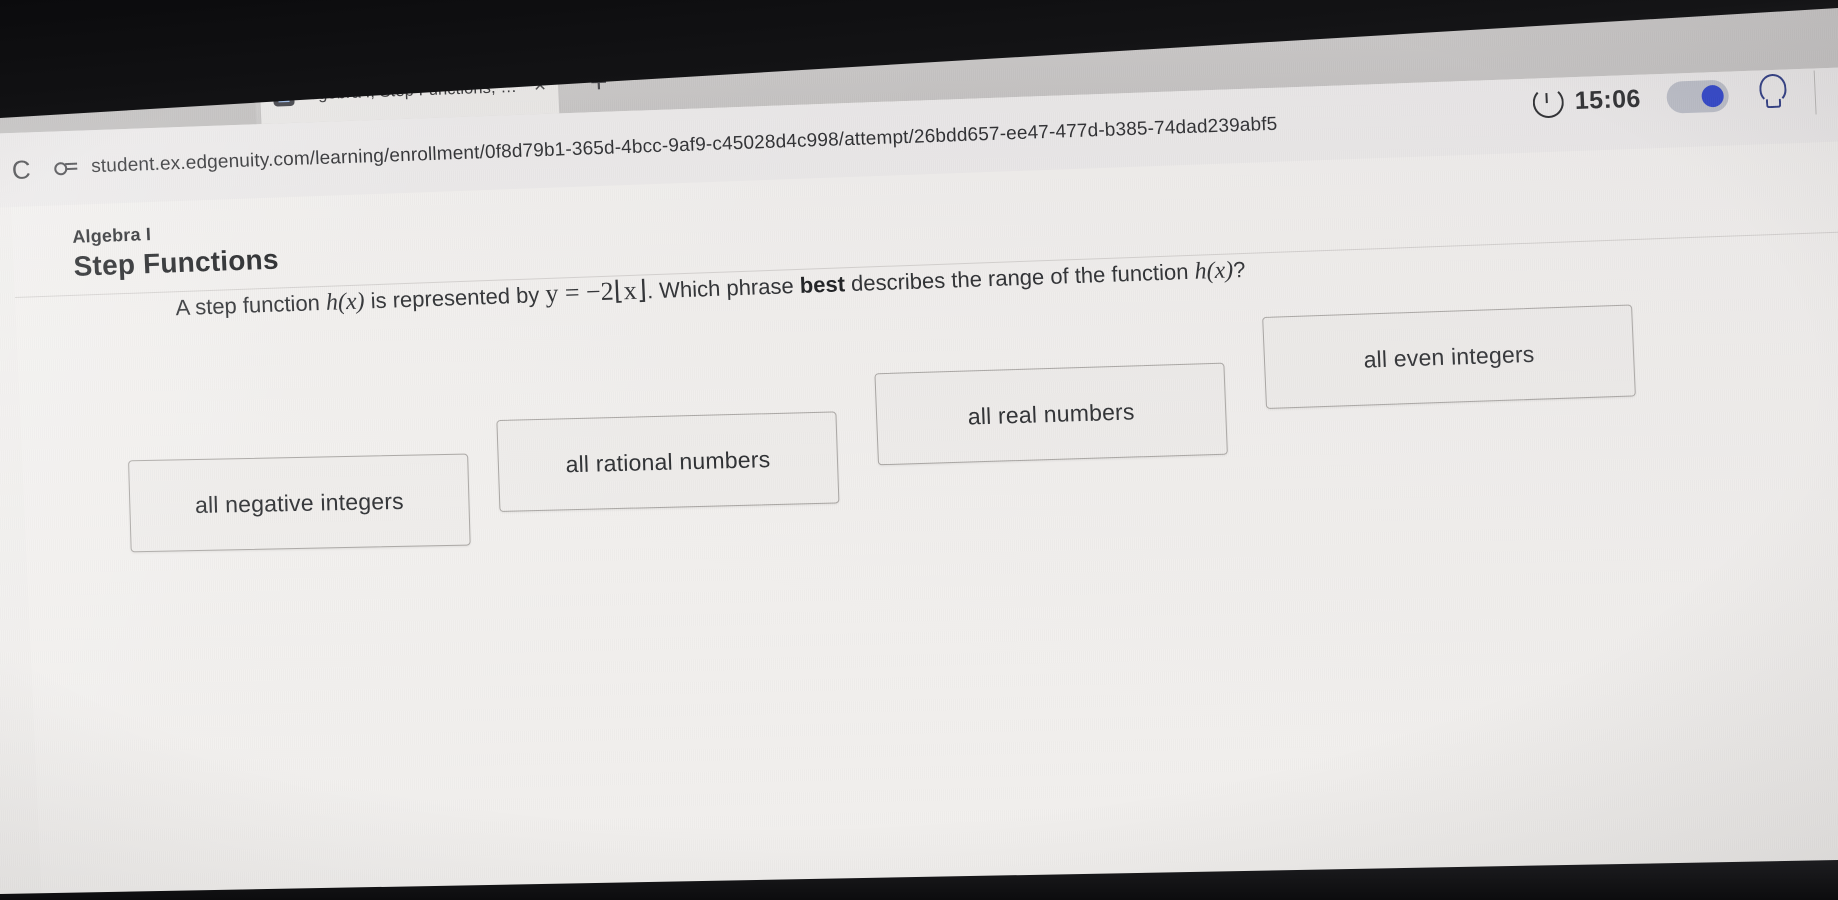 The image size is (1838, 900). I want to click on answer-option-all-real-numbers: all real numbers, so click(1051, 414).